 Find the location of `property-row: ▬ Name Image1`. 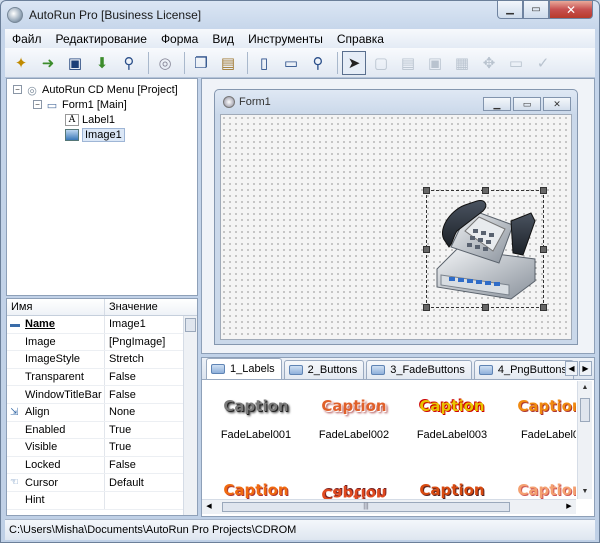

property-row: ▬ Name Image1 is located at coordinates (102, 325).